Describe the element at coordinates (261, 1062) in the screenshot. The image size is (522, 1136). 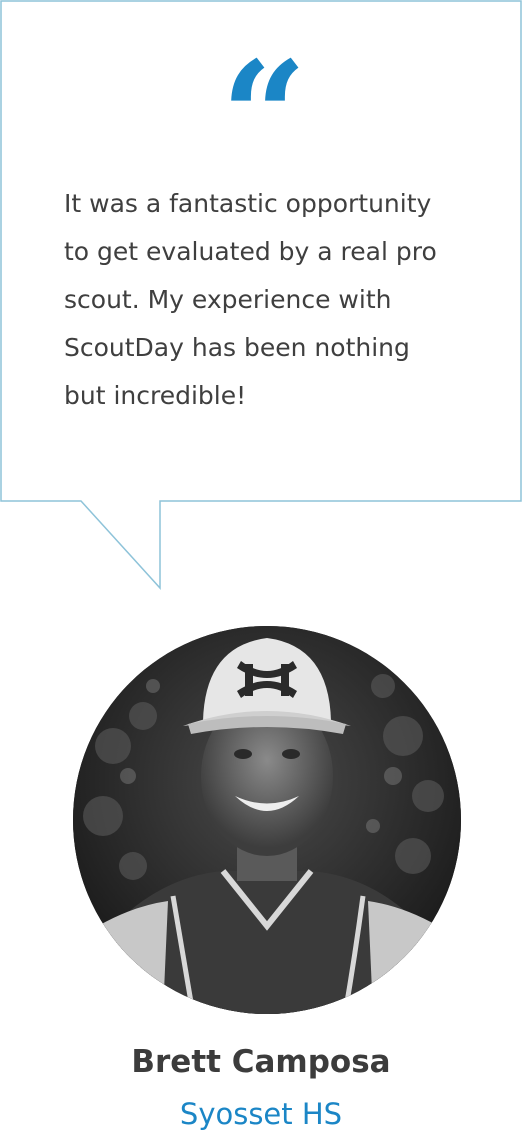
I see `author-name: Brett Camposa` at that location.